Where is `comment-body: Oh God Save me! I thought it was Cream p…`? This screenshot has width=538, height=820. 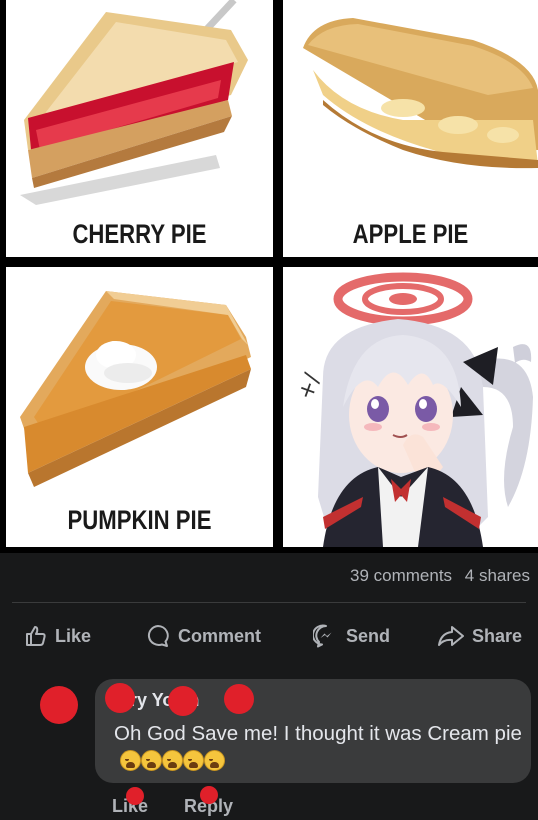
comment-body: Oh God Save me! I thought it was Cream p… is located at coordinates (318, 733).